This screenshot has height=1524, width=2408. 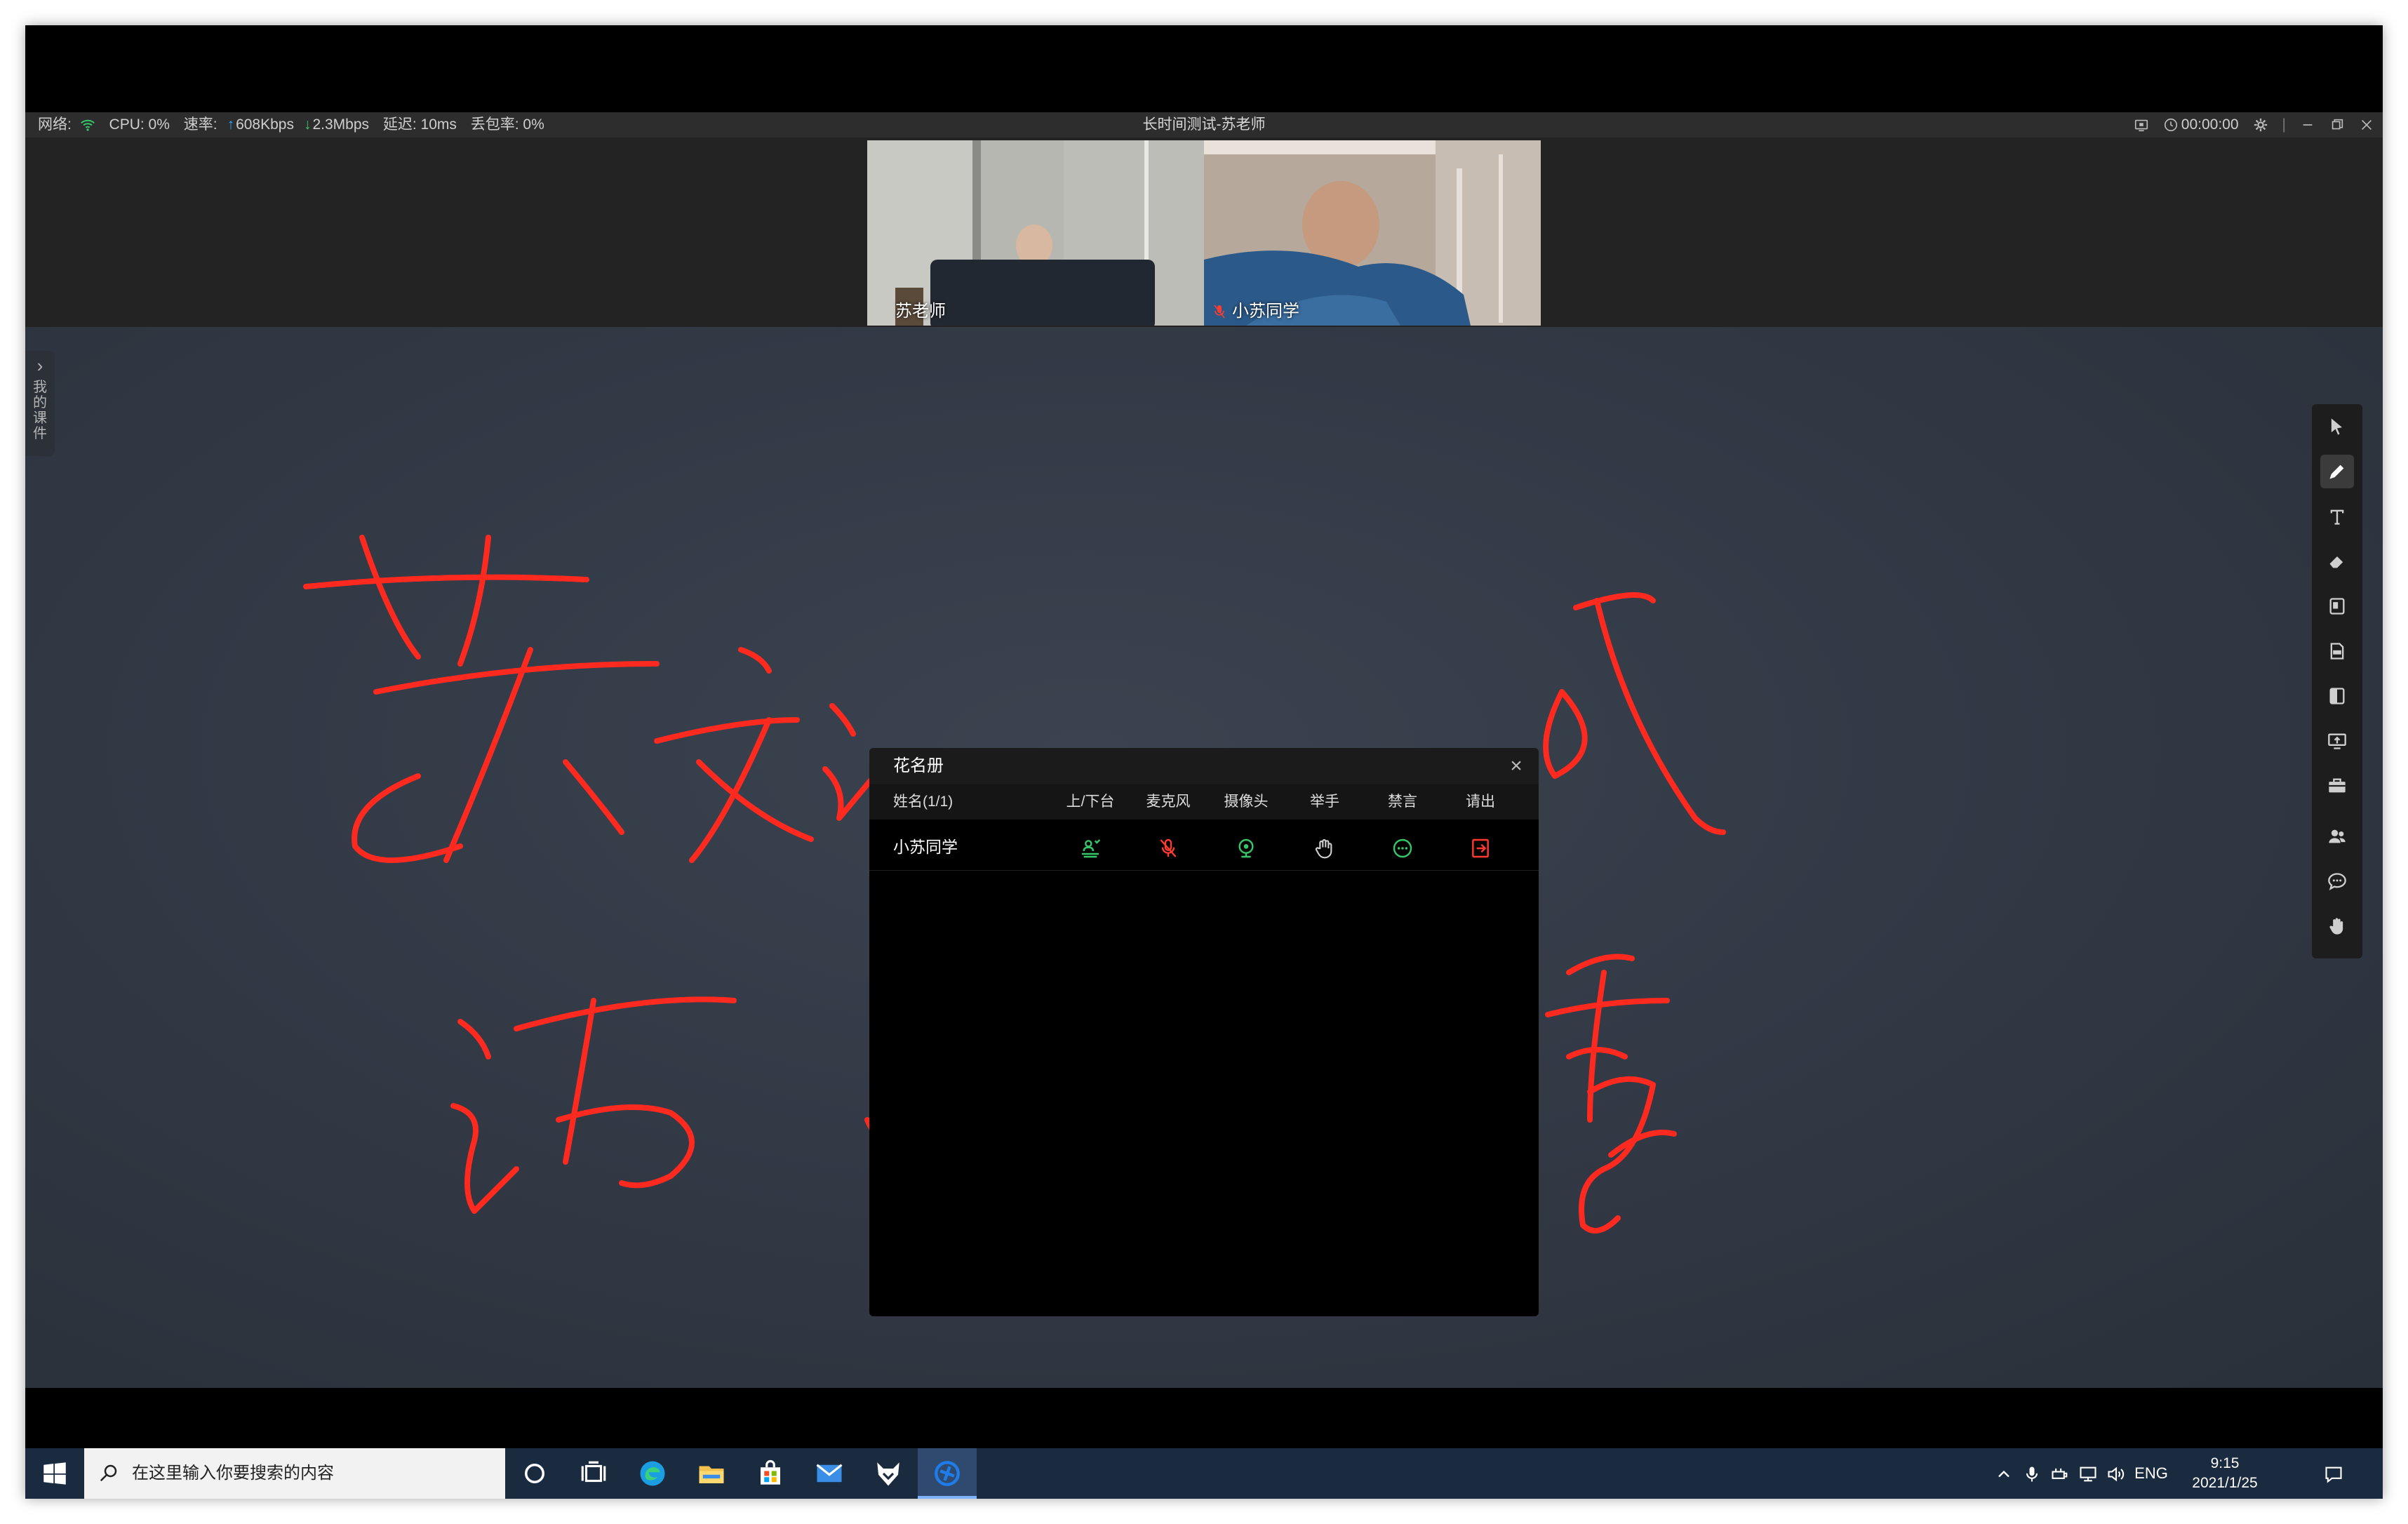 I want to click on tray-mic, so click(x=2032, y=1473).